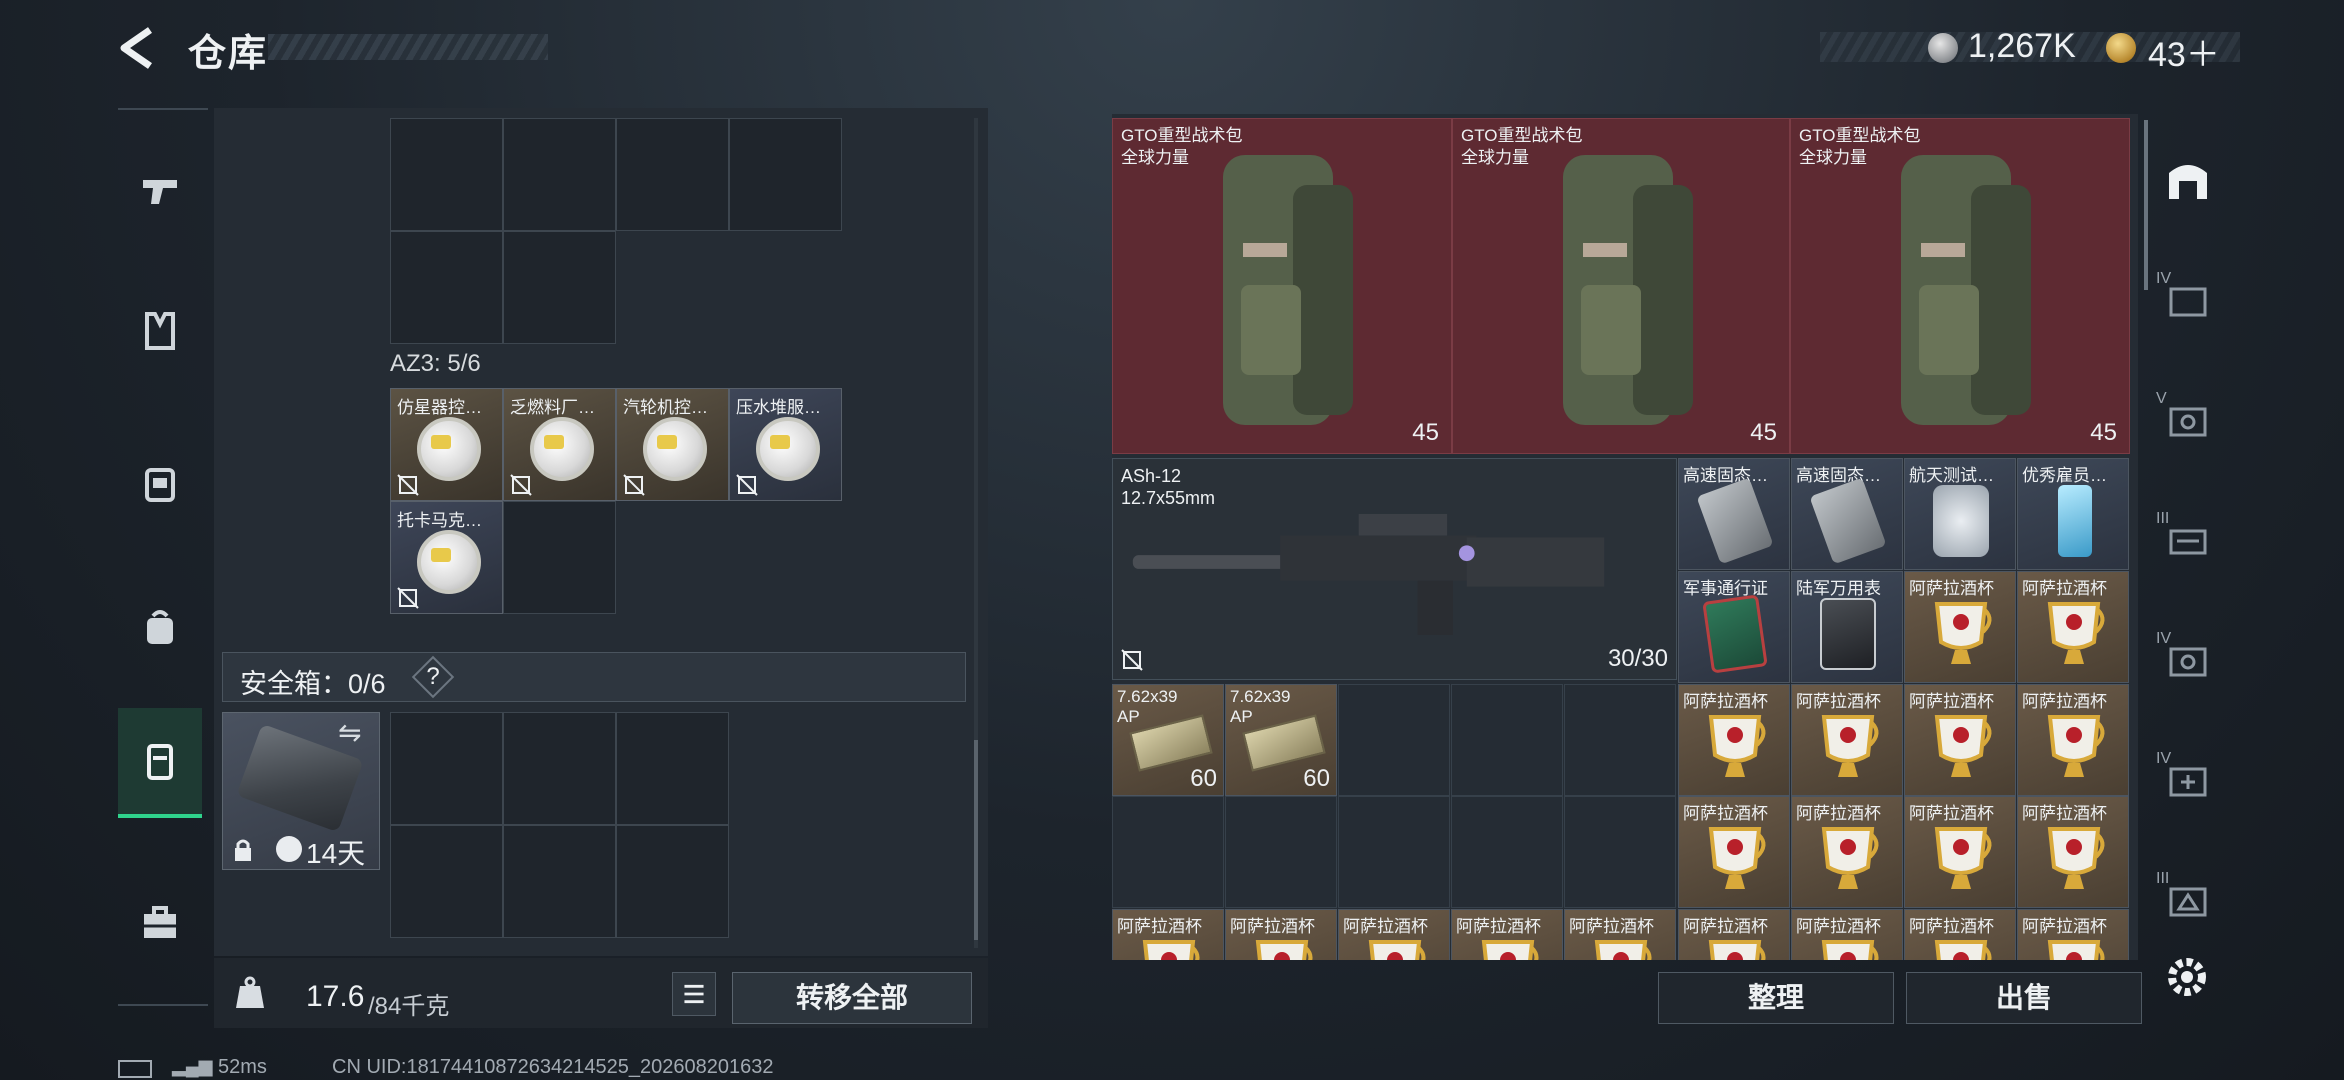  I want to click on list-view-button, so click(694, 994).